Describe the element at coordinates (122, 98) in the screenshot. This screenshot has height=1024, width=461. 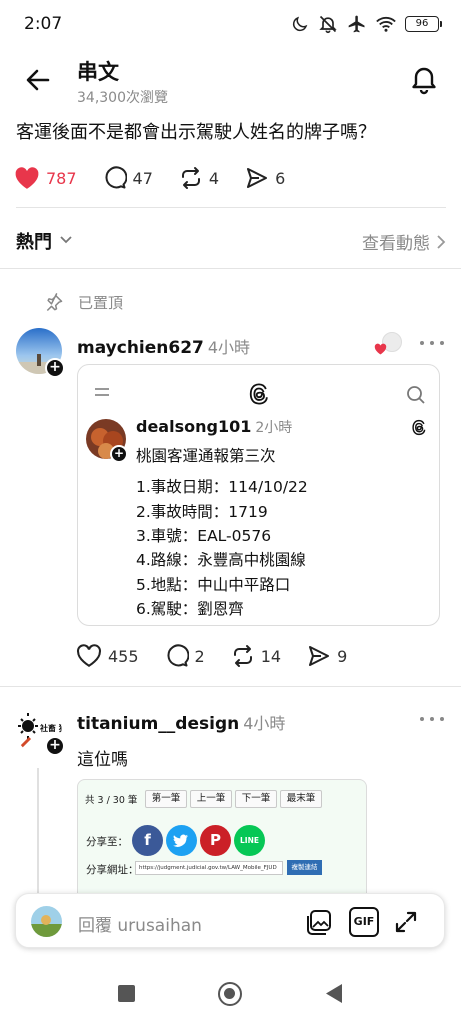
I see `view-count: 34,300次瀏覽` at that location.